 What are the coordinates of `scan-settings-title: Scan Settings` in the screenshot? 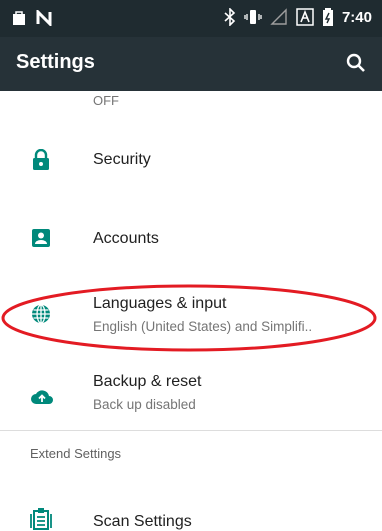 It's located at (142, 521).